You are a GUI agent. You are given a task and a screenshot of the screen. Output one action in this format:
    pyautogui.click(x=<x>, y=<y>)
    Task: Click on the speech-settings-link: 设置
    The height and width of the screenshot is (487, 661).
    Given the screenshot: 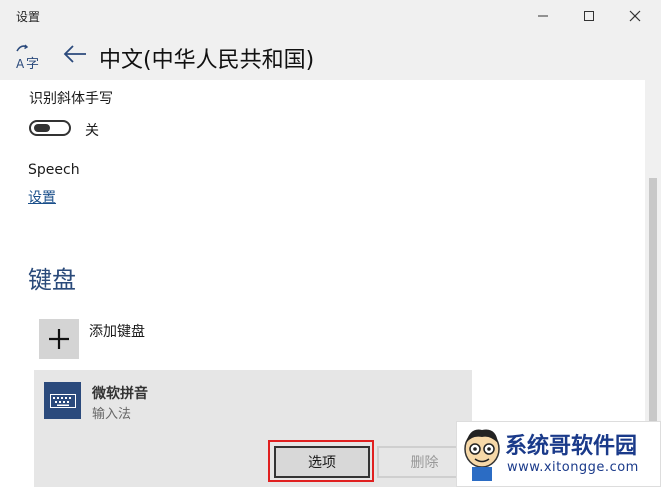 What is the action you would take?
    pyautogui.click(x=42, y=197)
    